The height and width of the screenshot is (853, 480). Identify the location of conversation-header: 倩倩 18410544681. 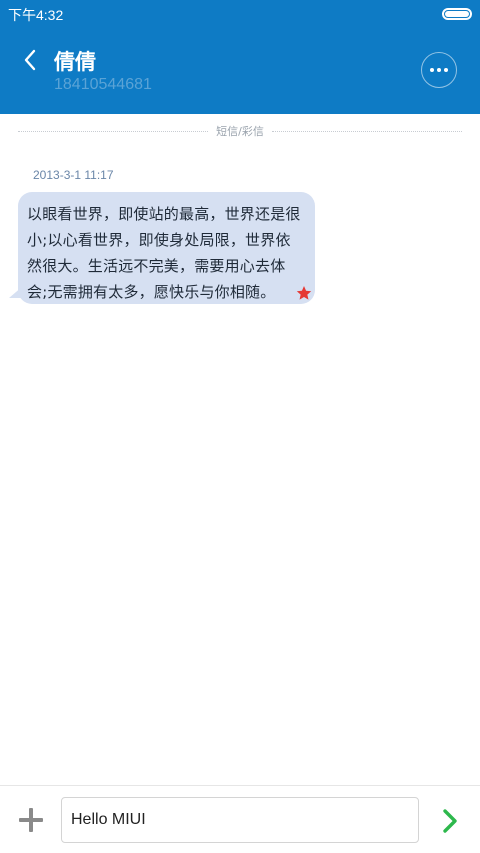
(240, 71).